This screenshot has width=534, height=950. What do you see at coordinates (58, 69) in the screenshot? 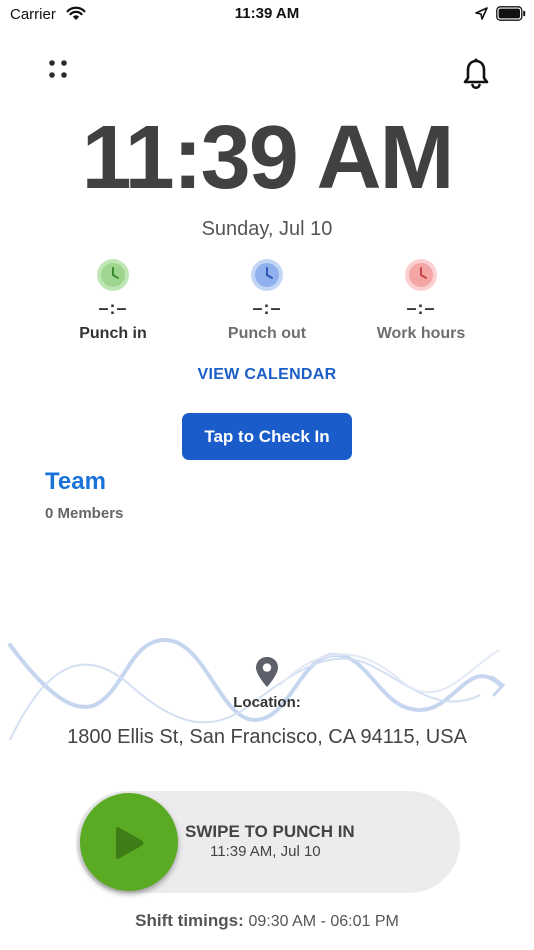
I see `menu-grid-icon` at bounding box center [58, 69].